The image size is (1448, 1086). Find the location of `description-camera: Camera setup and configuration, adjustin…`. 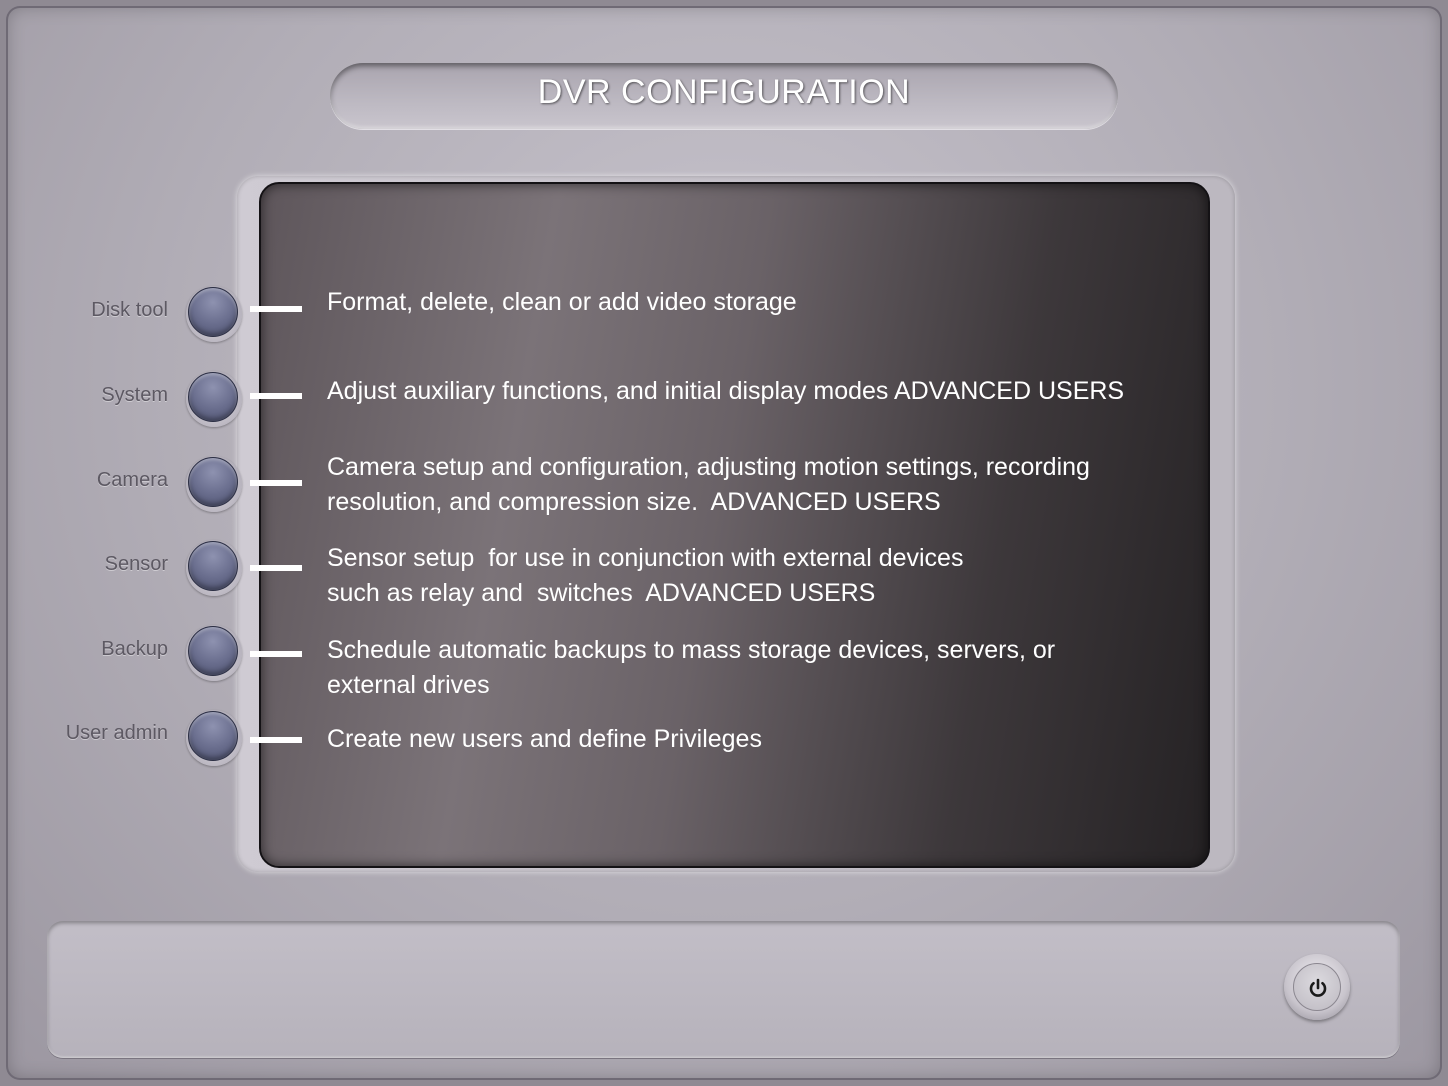

description-camera: Camera setup and configuration, adjustin… is located at coordinates (708, 484).